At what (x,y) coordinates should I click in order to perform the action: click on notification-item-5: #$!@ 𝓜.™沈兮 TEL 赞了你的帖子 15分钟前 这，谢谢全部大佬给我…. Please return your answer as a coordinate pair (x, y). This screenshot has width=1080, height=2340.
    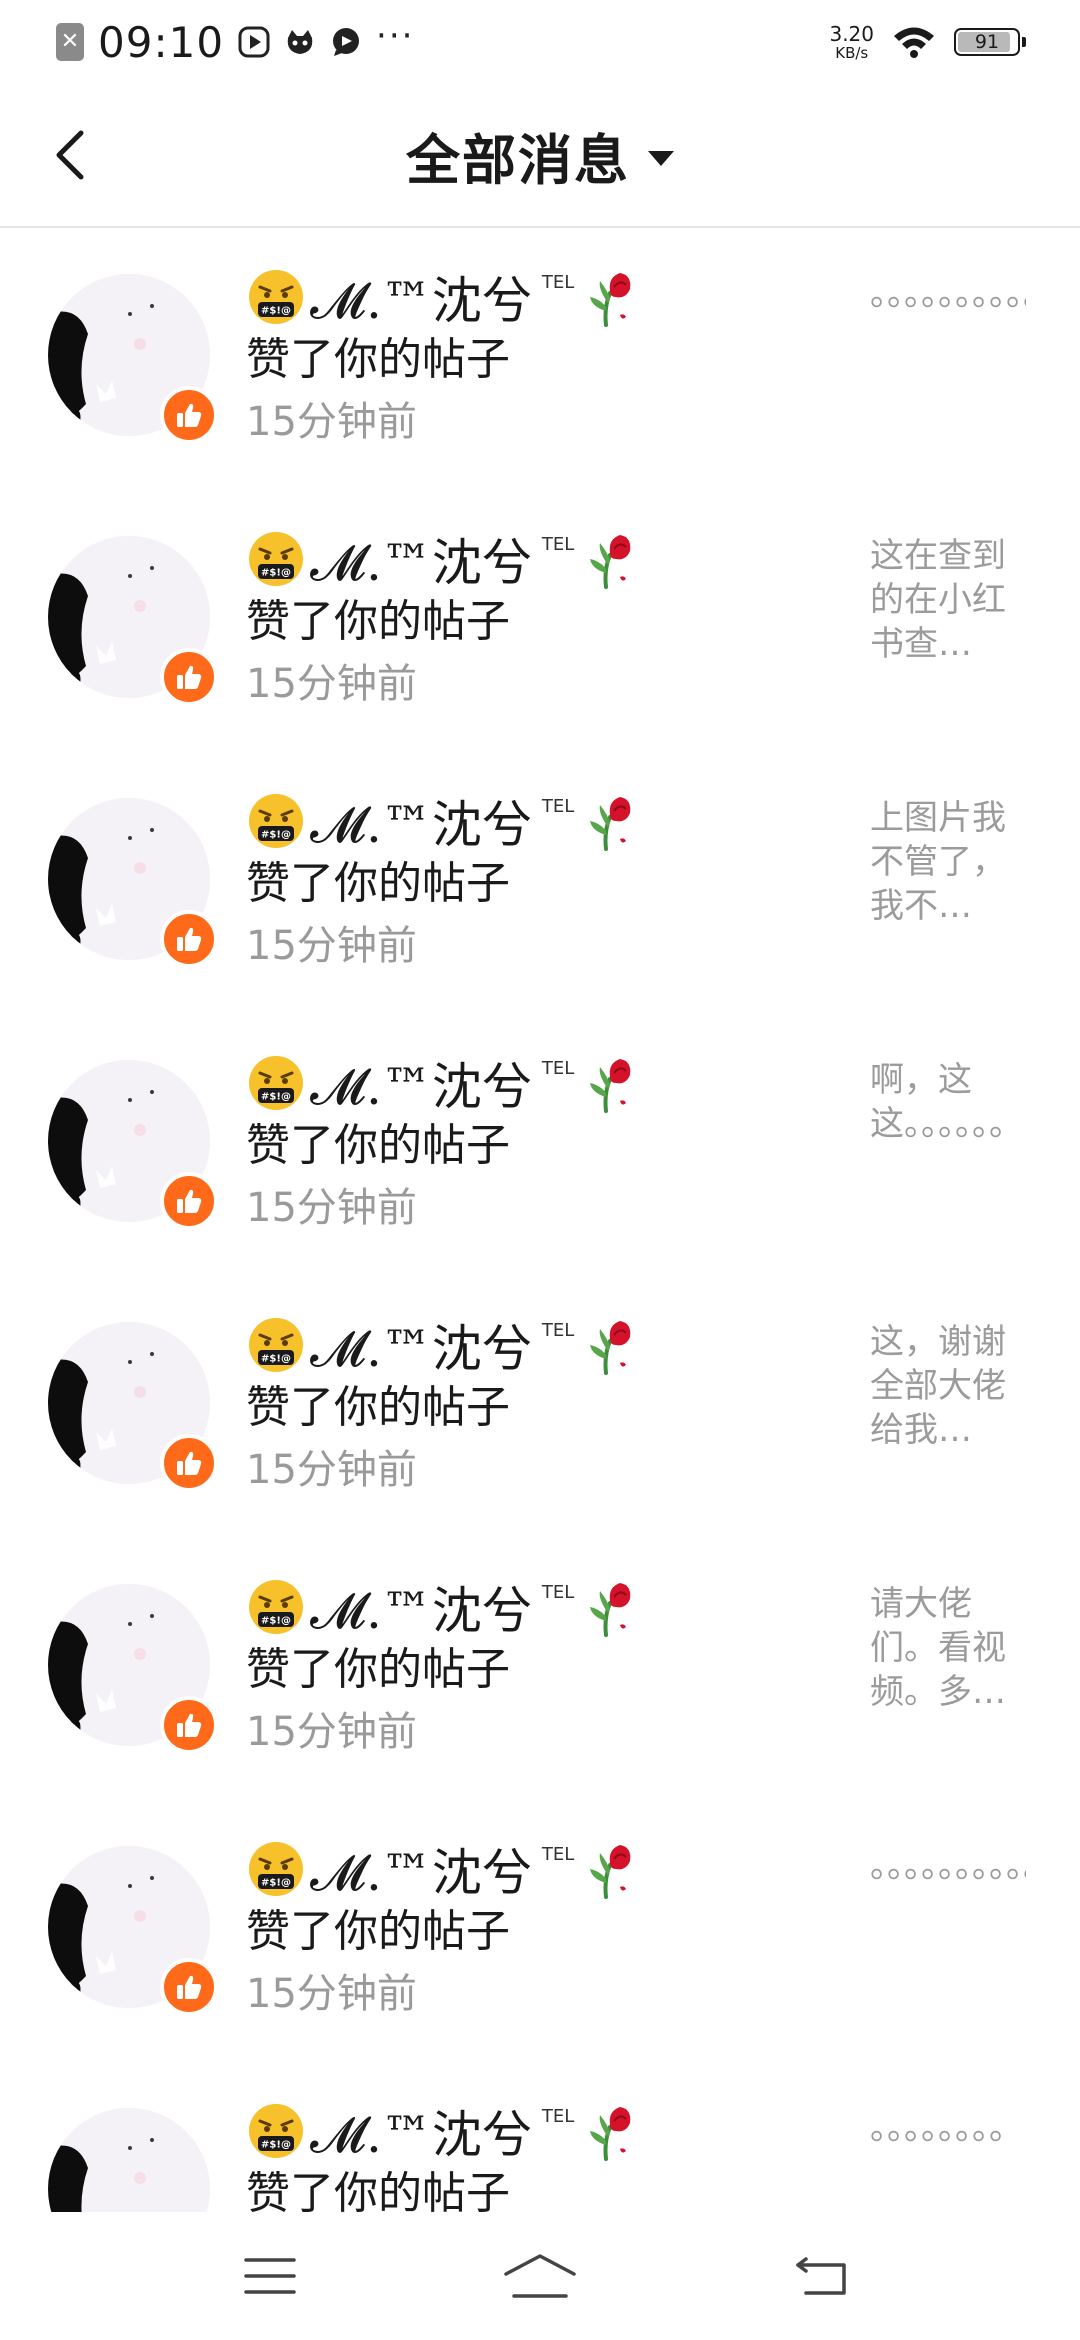
    Looking at the image, I should click on (540, 1407).